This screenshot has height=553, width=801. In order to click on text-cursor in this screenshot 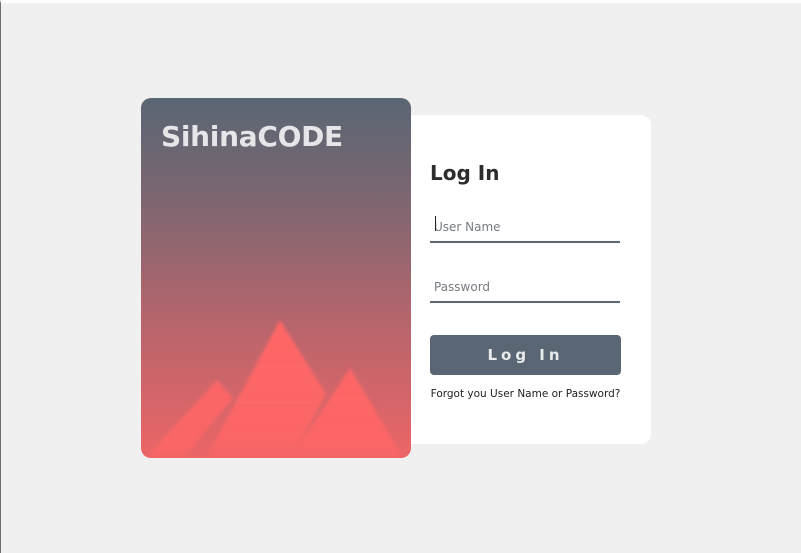, I will do `click(435, 223)`.